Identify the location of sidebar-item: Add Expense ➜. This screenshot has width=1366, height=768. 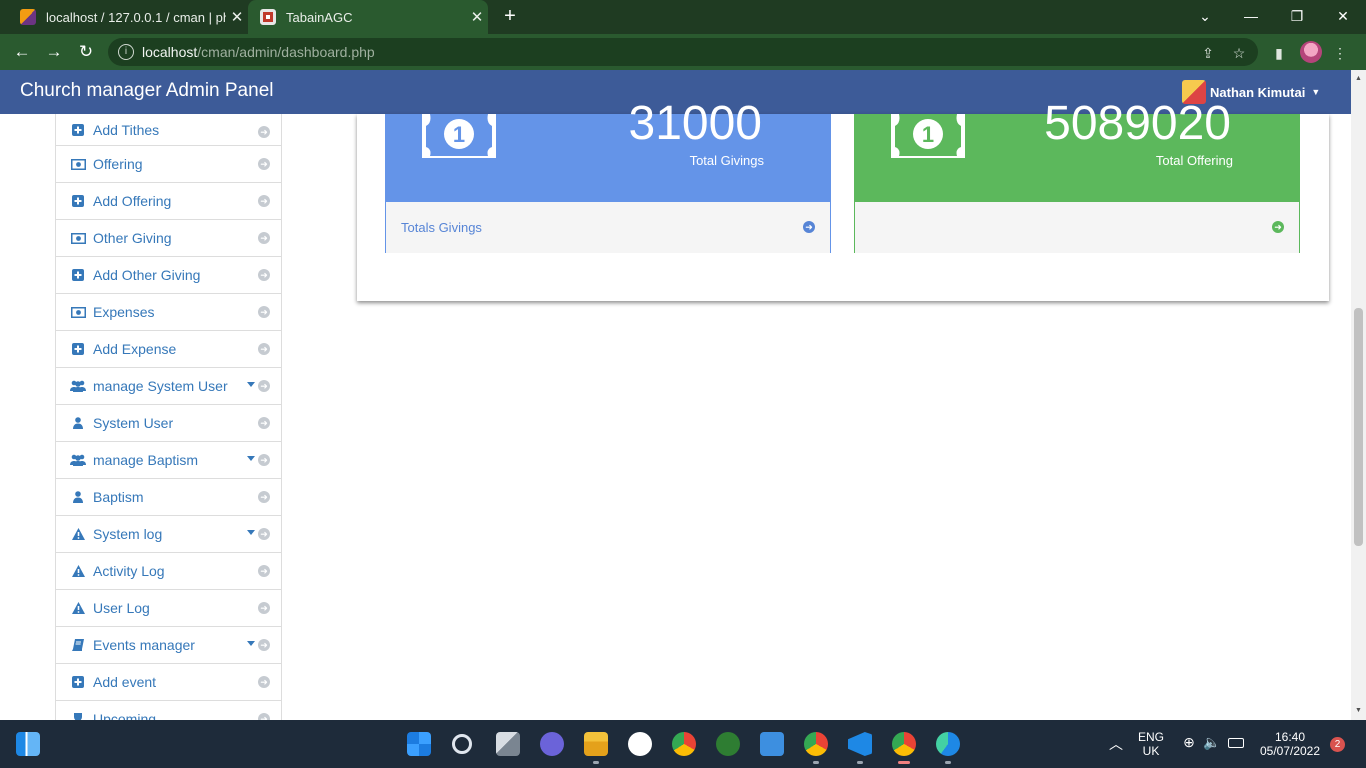
(168, 349).